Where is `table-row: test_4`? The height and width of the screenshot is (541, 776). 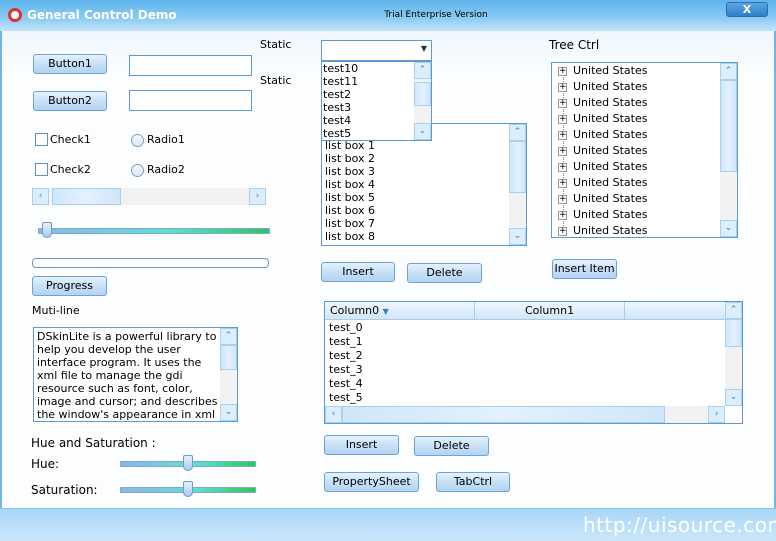 table-row: test_4 is located at coordinates (346, 383).